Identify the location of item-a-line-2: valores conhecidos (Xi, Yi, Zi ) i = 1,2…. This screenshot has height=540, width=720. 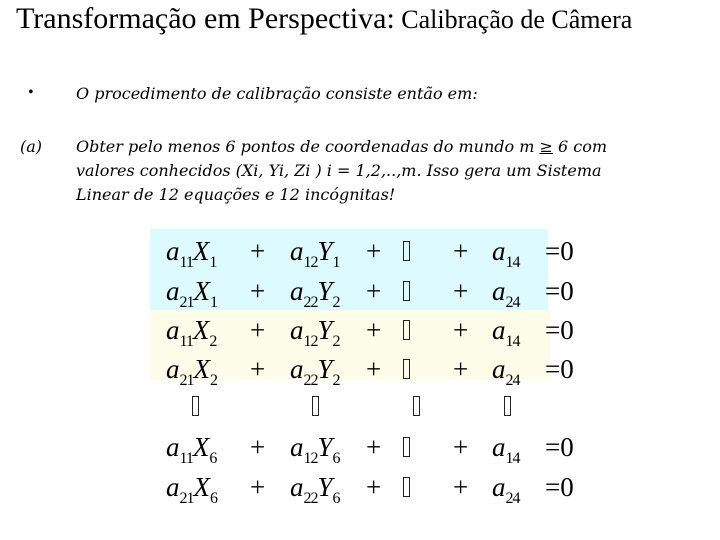
(339, 170).